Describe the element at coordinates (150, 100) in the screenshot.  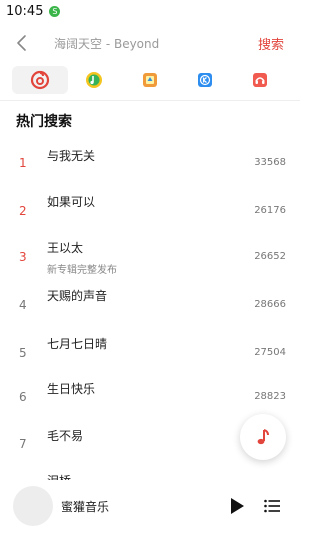
I see `divider` at that location.